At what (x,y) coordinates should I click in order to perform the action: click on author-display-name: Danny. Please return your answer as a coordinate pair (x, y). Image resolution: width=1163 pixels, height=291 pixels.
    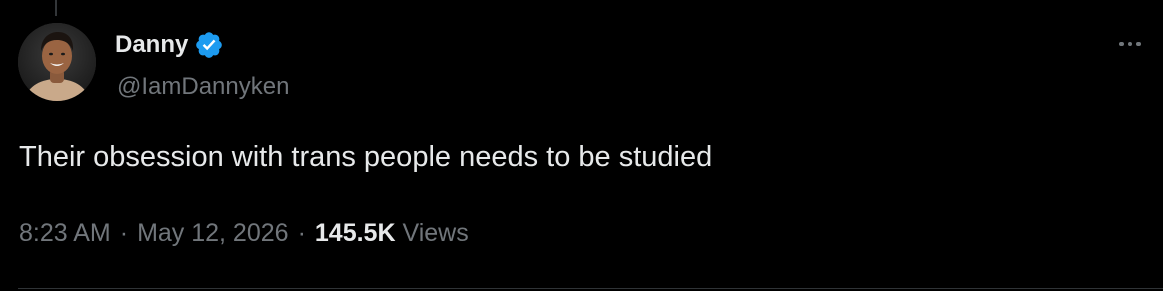
    Looking at the image, I should click on (151, 45).